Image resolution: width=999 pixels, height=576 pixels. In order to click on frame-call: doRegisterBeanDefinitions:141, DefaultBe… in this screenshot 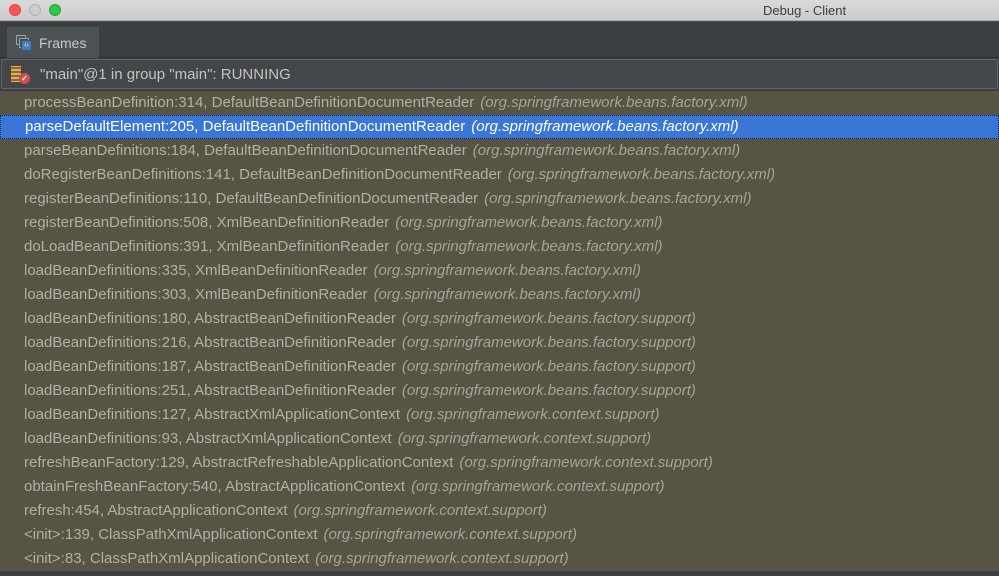, I will do `click(263, 174)`.